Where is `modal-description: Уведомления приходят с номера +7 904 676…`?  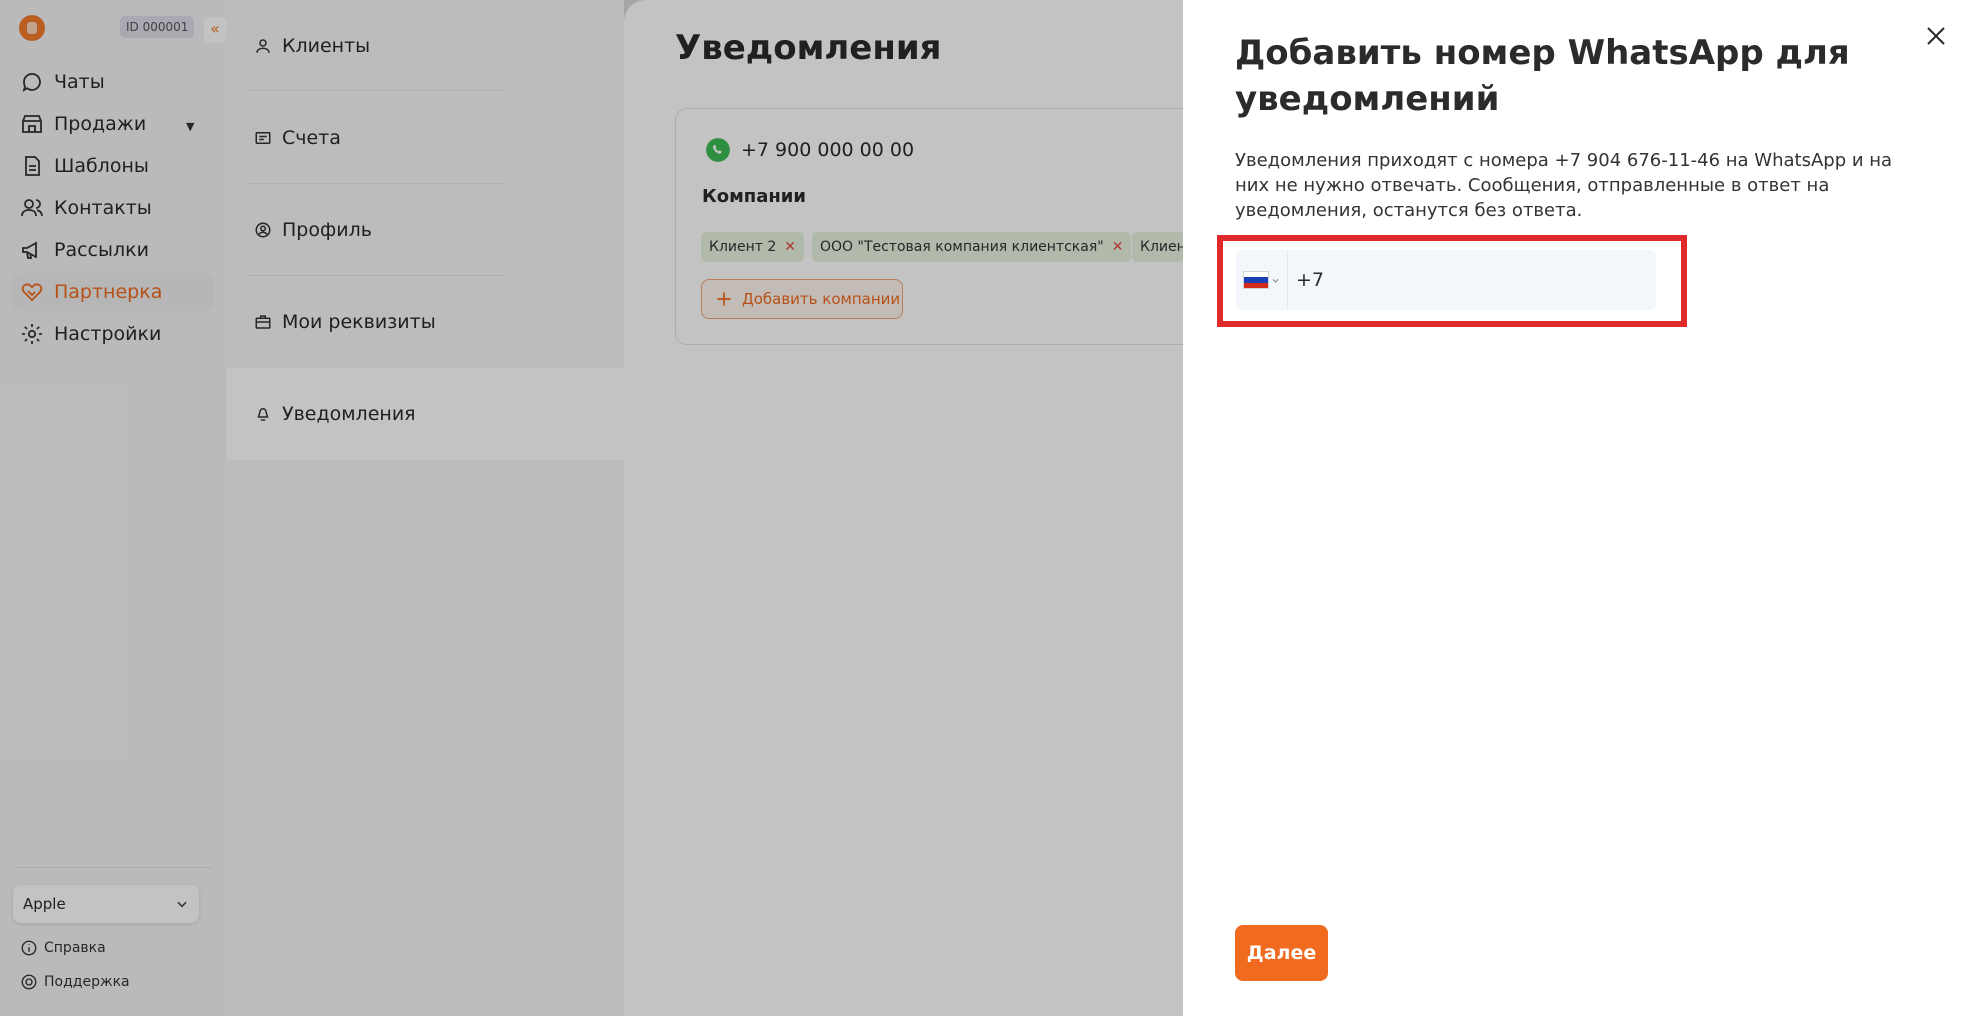 modal-description: Уведомления приходят с номера +7 904 676… is located at coordinates (1564, 185).